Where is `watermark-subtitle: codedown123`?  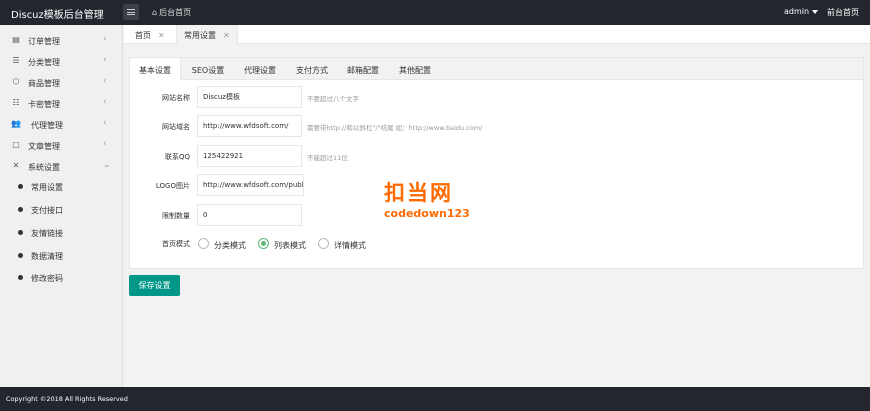
watermark-subtitle: codedown123 is located at coordinates (427, 213).